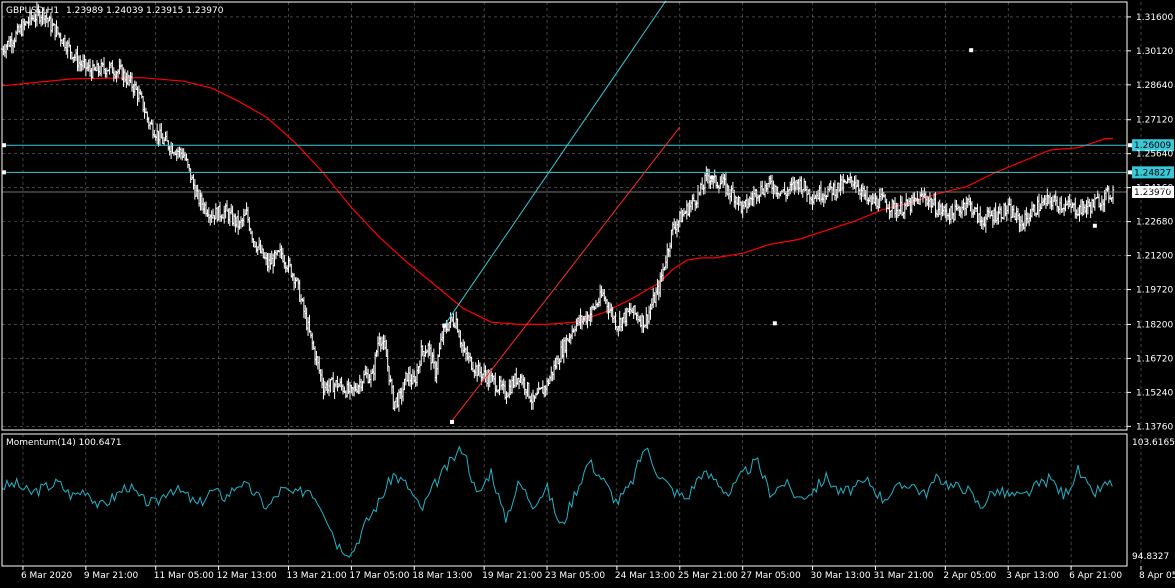 Image resolution: width=1175 pixels, height=588 pixels. Describe the element at coordinates (1154, 291) in the screenshot. I see `price-tick-label: 1.19720` at that location.